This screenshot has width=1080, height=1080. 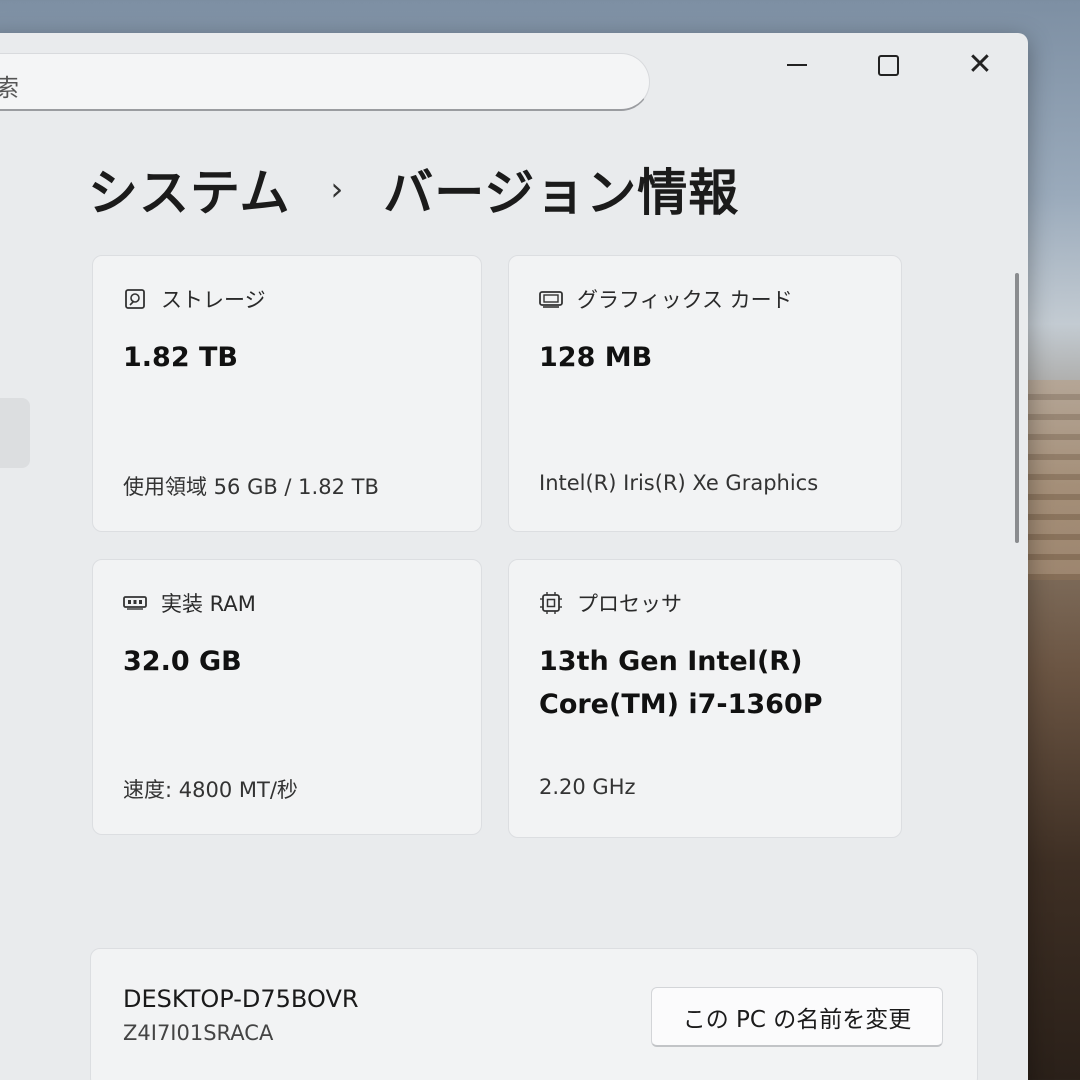 I want to click on graphics-value: 128 MB, so click(x=596, y=357).